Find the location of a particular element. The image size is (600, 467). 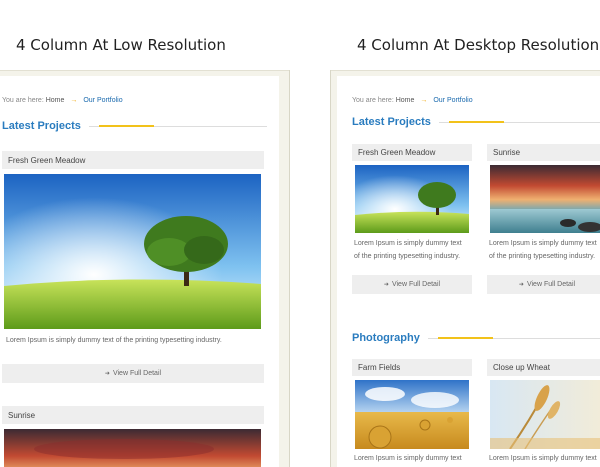

wheat-image is located at coordinates (545, 414).